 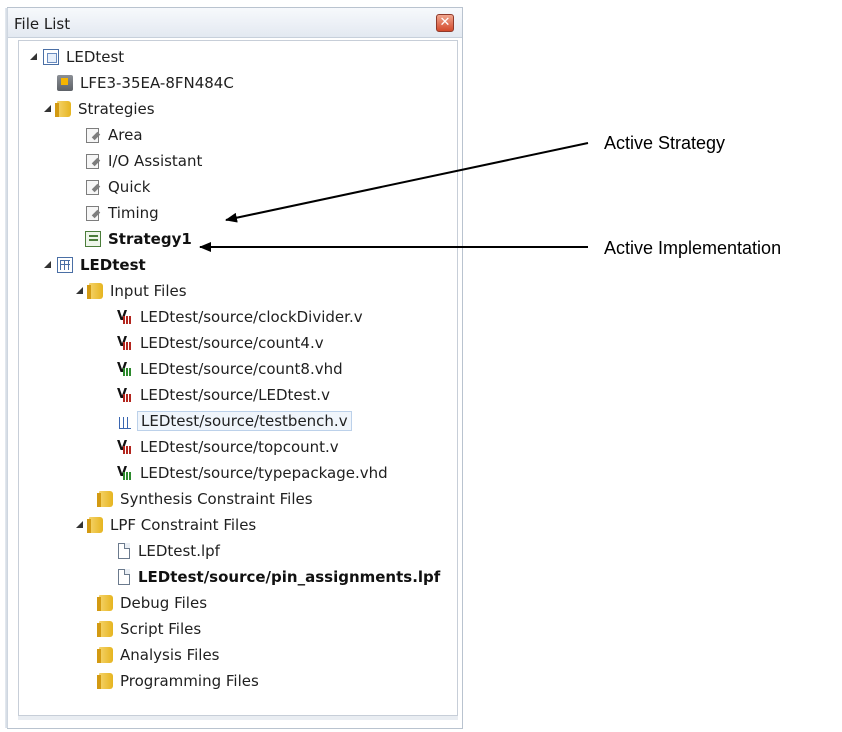 I want to click on annotation-active-implementation: Active Implementation, so click(x=693, y=248).